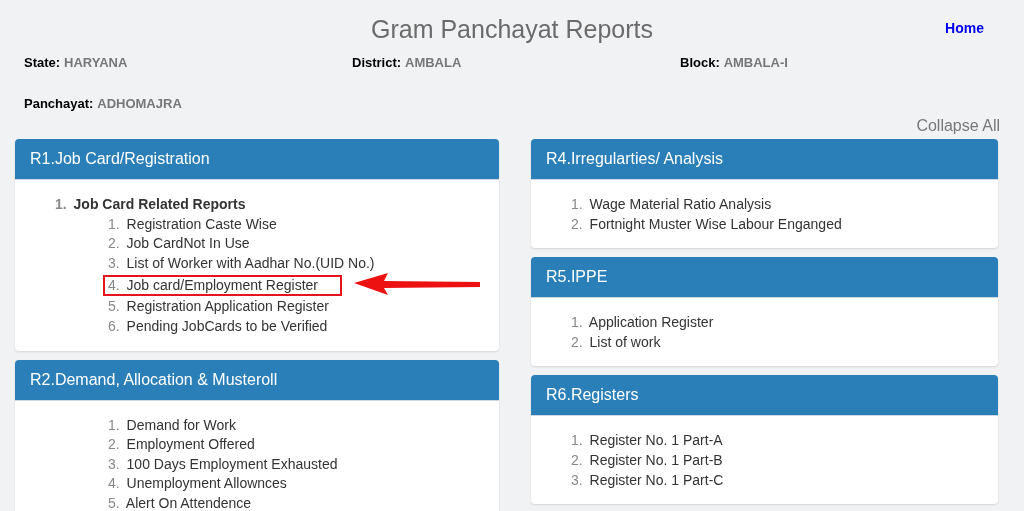 The image size is (1024, 511). I want to click on collapse-all-link: Collapse All, so click(958, 126).